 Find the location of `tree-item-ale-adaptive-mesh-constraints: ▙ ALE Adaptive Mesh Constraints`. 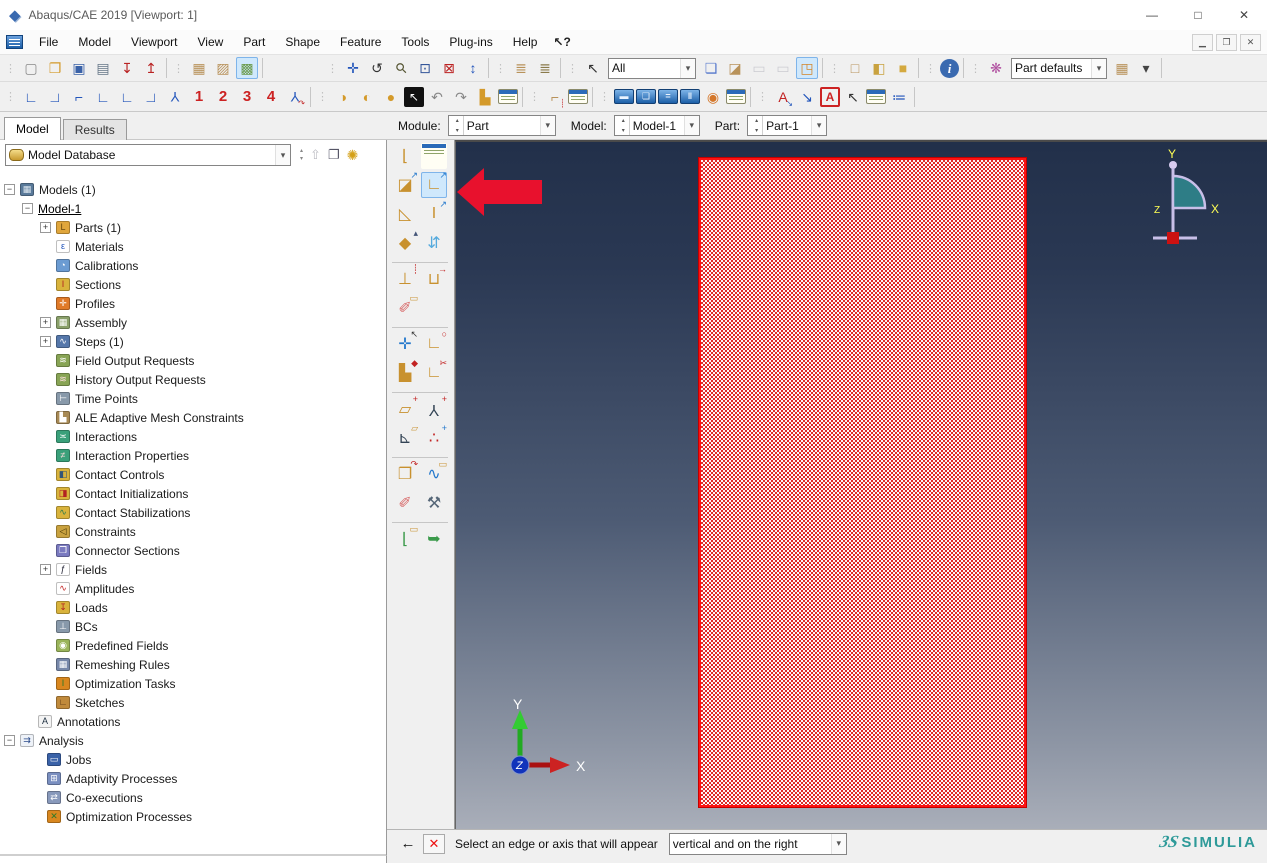

tree-item-ale-adaptive-mesh-constraints: ▙ ALE Adaptive Mesh Constraints is located at coordinates (193, 417).